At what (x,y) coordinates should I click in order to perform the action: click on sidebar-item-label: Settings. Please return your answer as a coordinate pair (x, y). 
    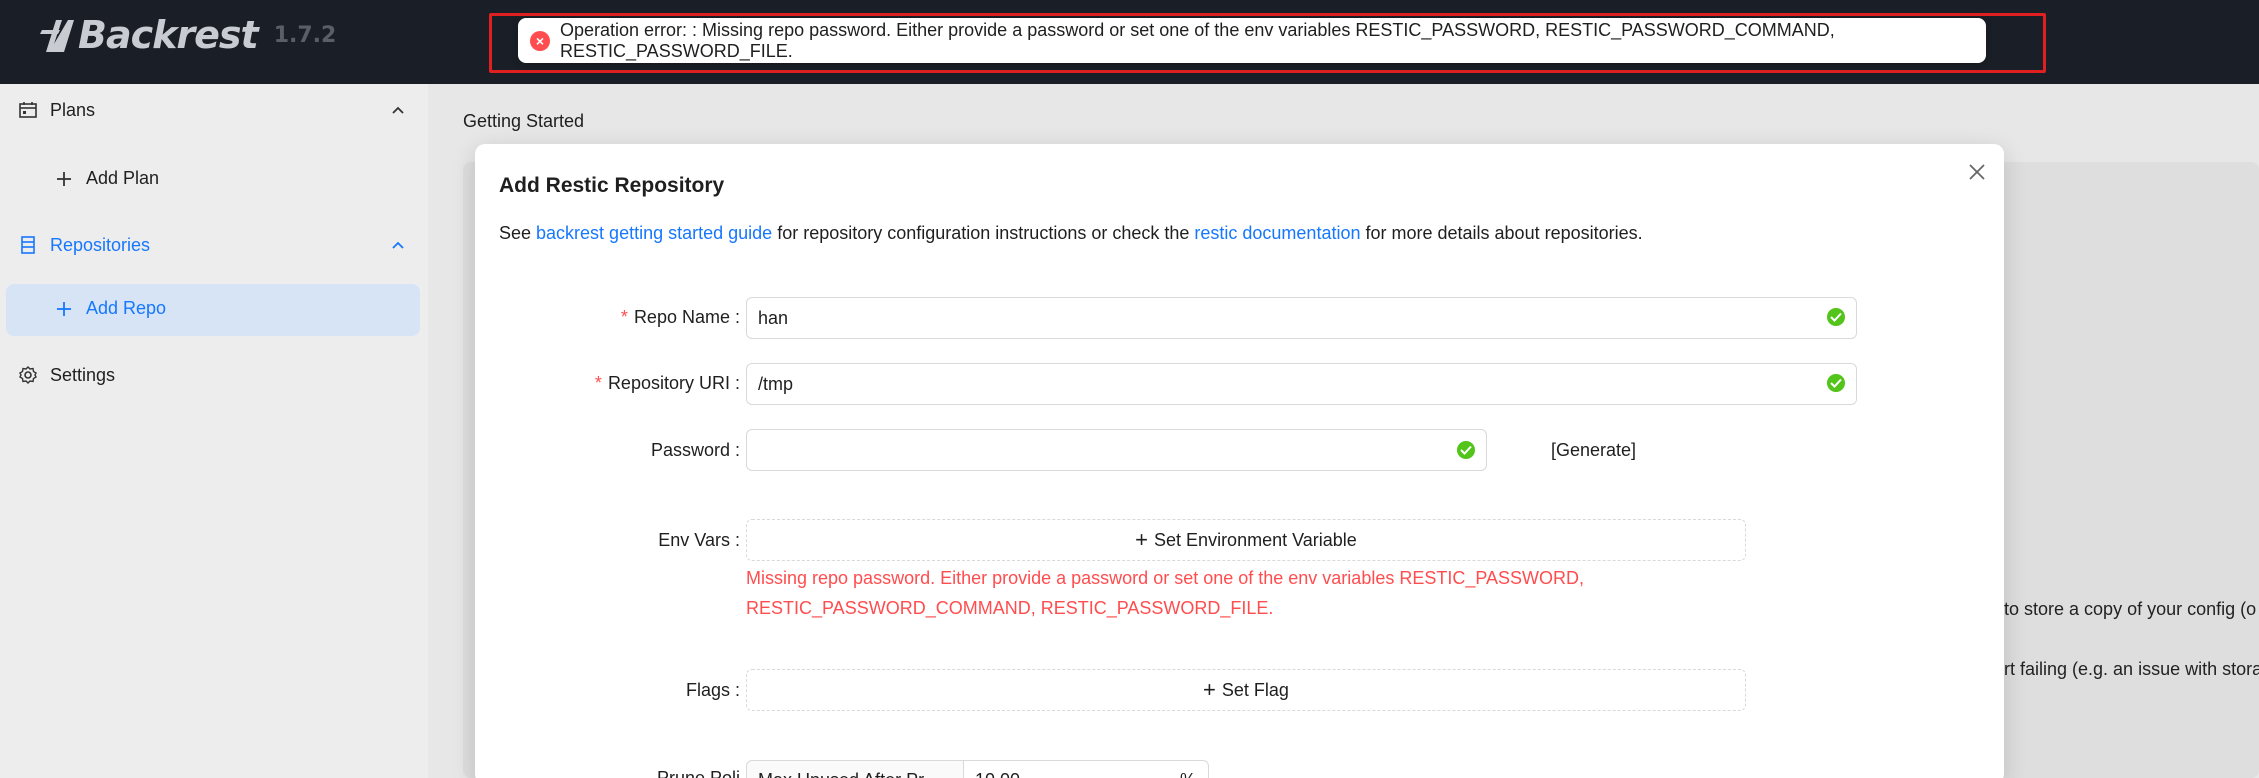
    Looking at the image, I should click on (83, 374).